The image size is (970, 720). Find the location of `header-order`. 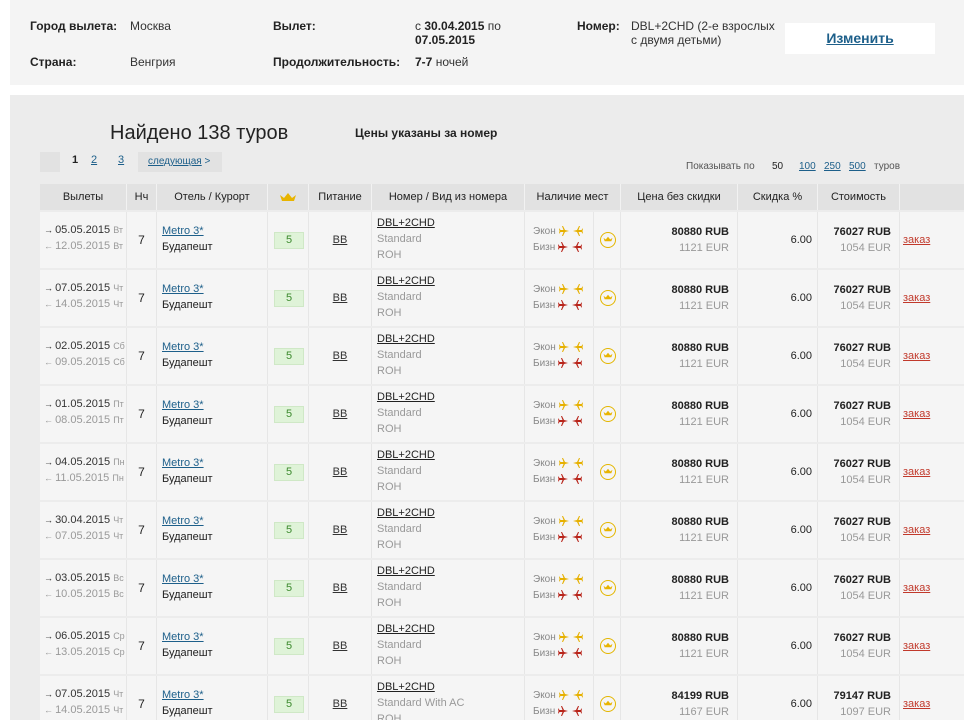

header-order is located at coordinates (932, 197).